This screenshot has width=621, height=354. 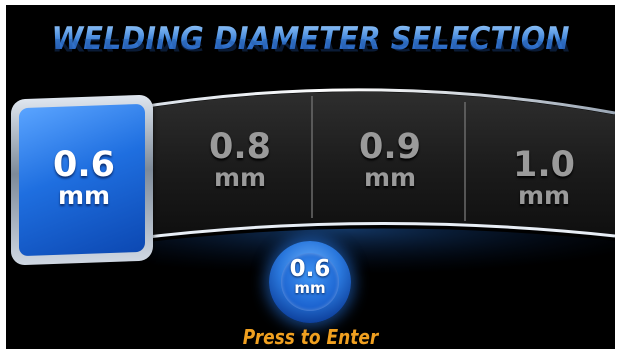 I want to click on selected-value: 0.6, so click(x=83, y=165).